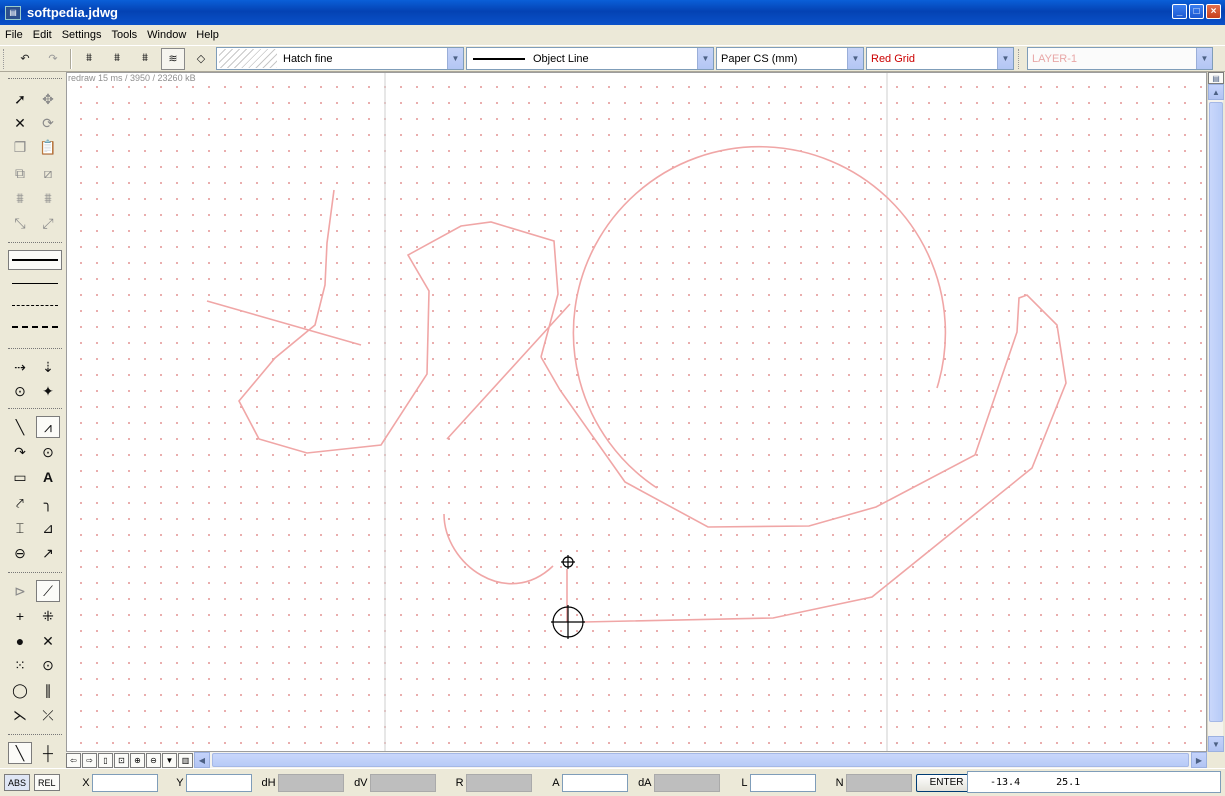 This screenshot has height=796, width=1225. I want to click on vertical-scrollbar: ▤ ▲ ▼, so click(1215, 412).